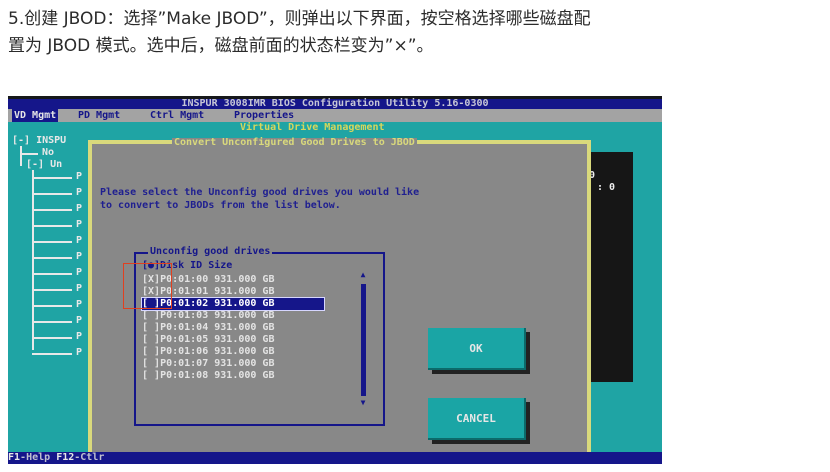  I want to click on drive-id: P0:01:07, so click(184, 363).